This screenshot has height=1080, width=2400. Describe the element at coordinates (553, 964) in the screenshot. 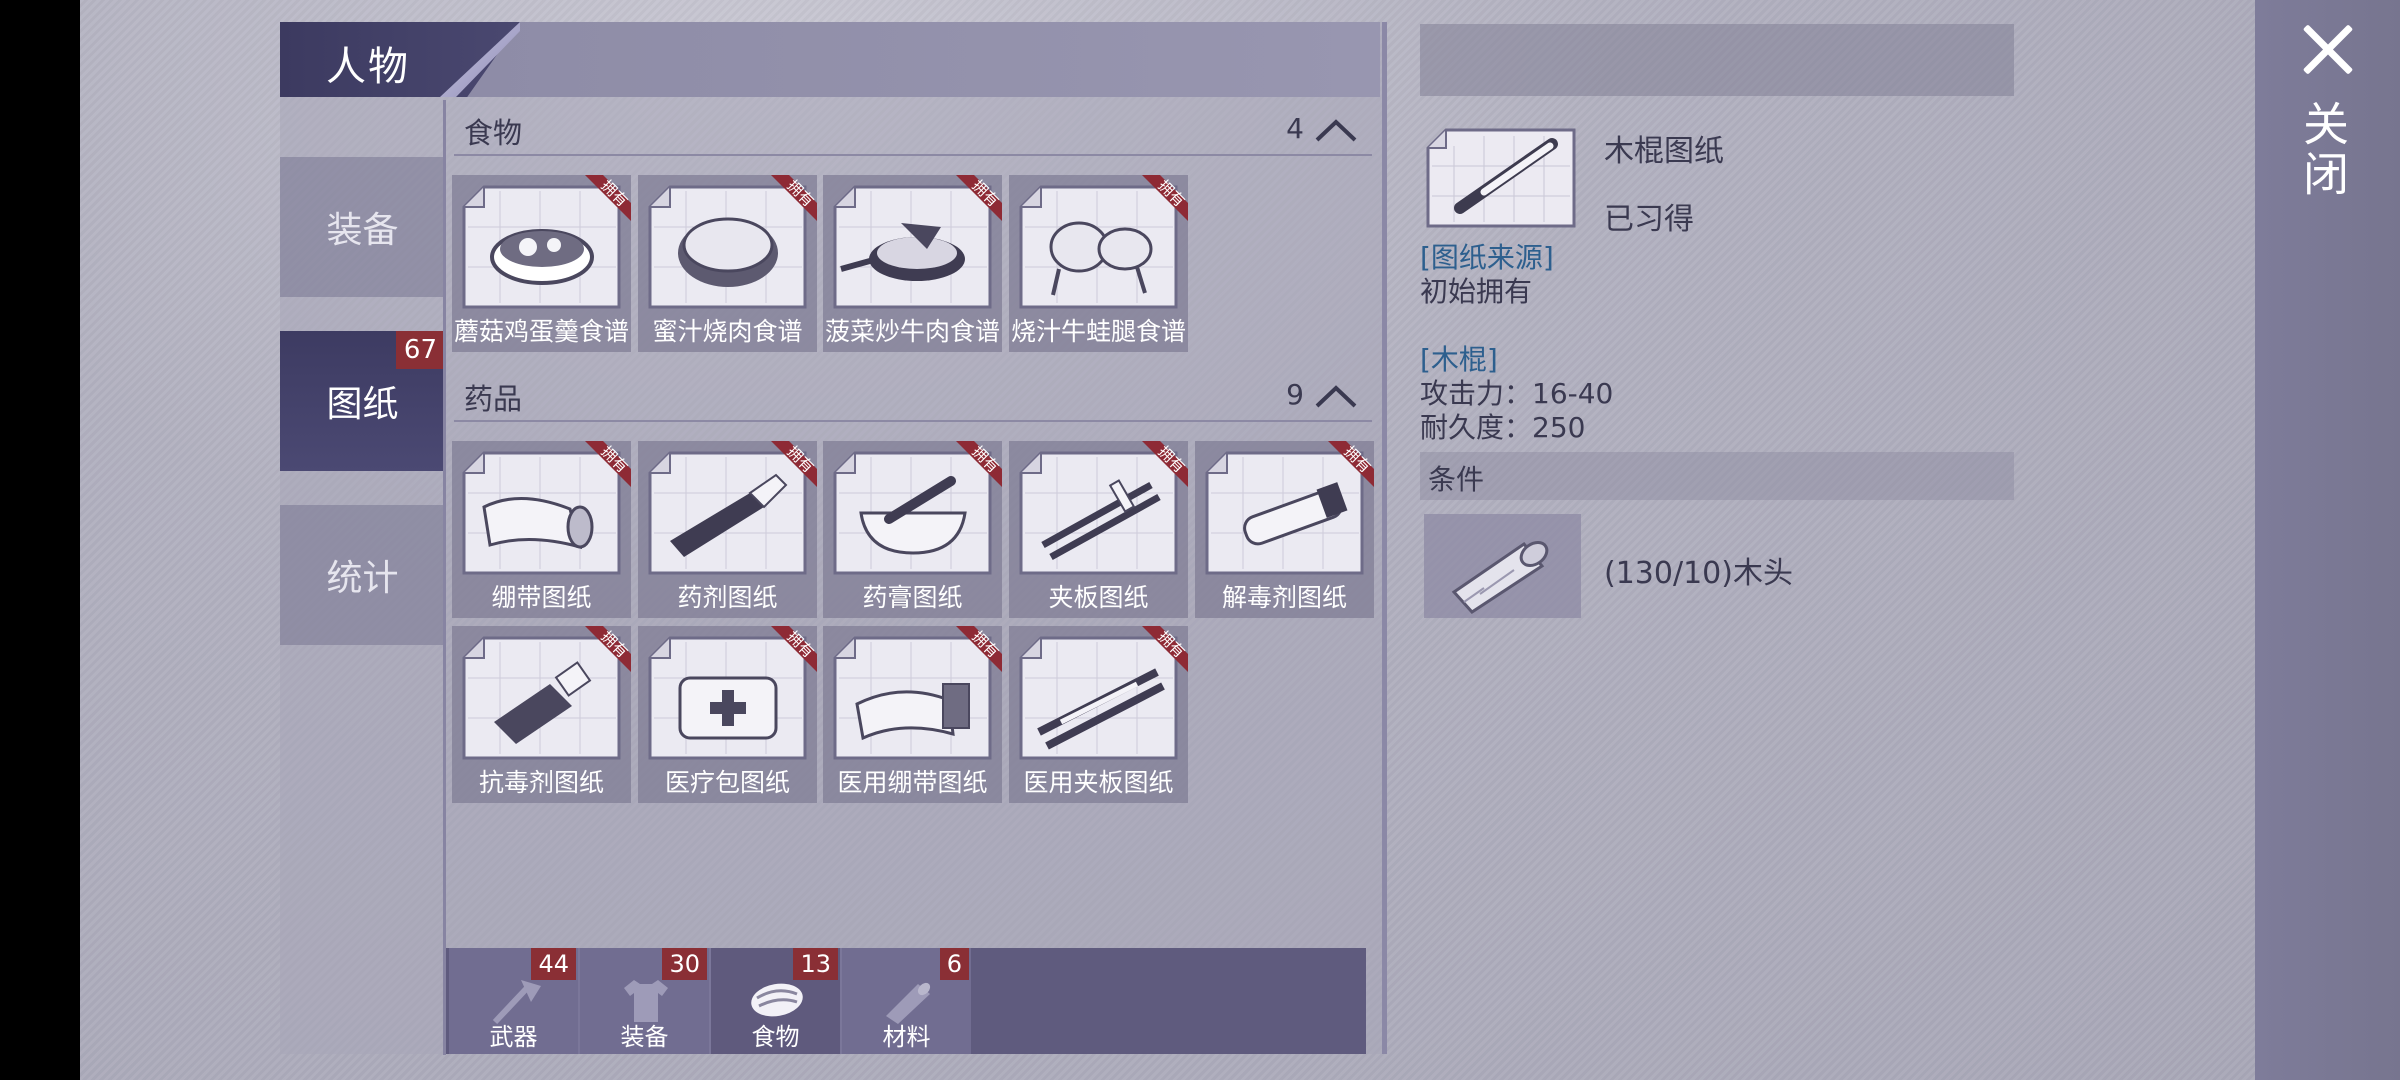

I see `category-count-badge: 44` at that location.